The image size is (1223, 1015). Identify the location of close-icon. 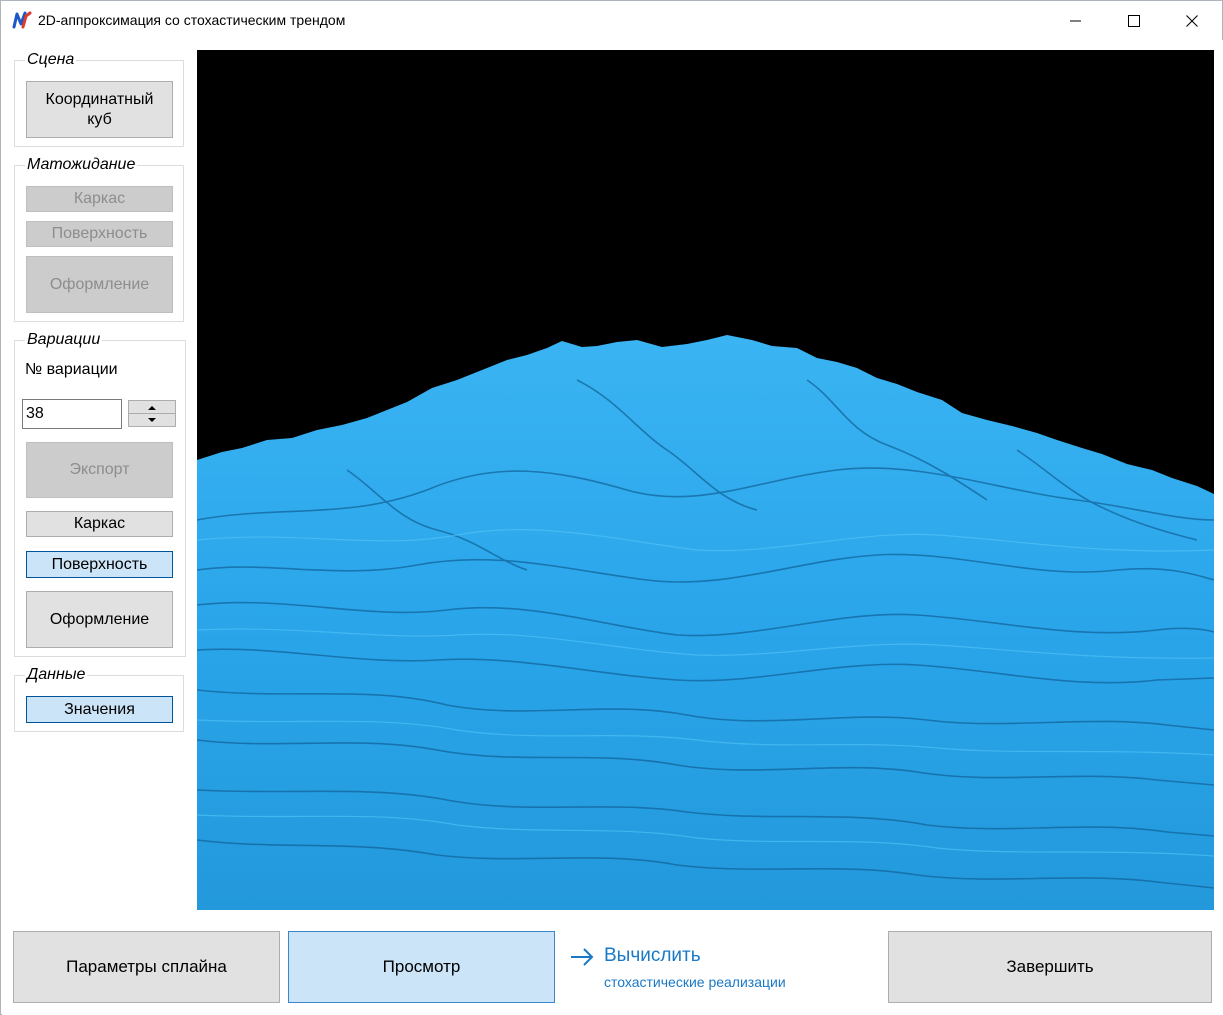
(1192, 21).